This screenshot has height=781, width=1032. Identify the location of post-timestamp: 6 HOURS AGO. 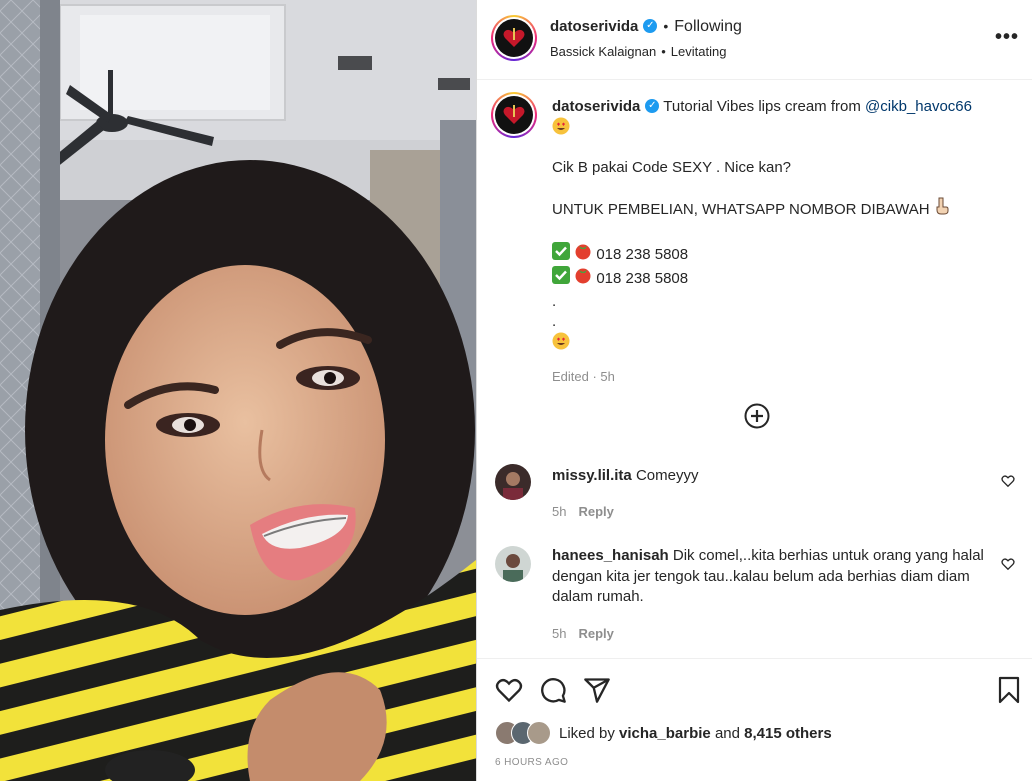
(532, 762).